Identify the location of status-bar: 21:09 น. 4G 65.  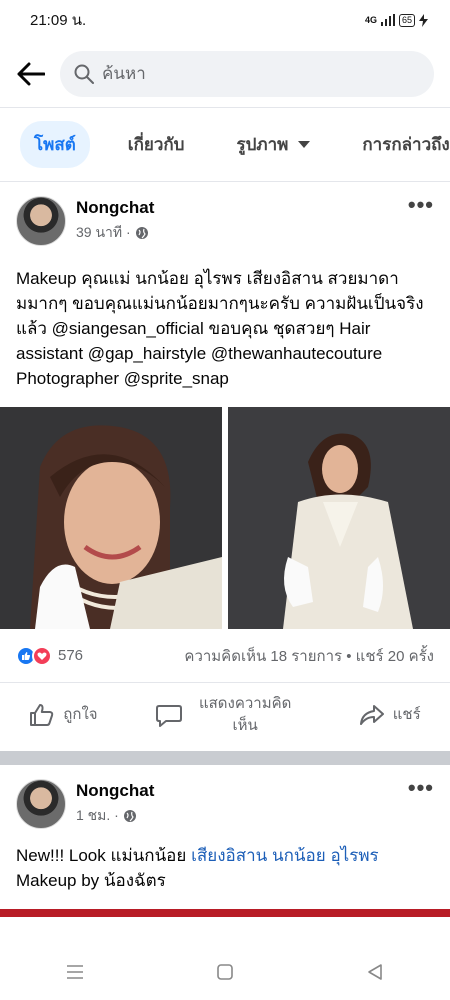
(225, 20).